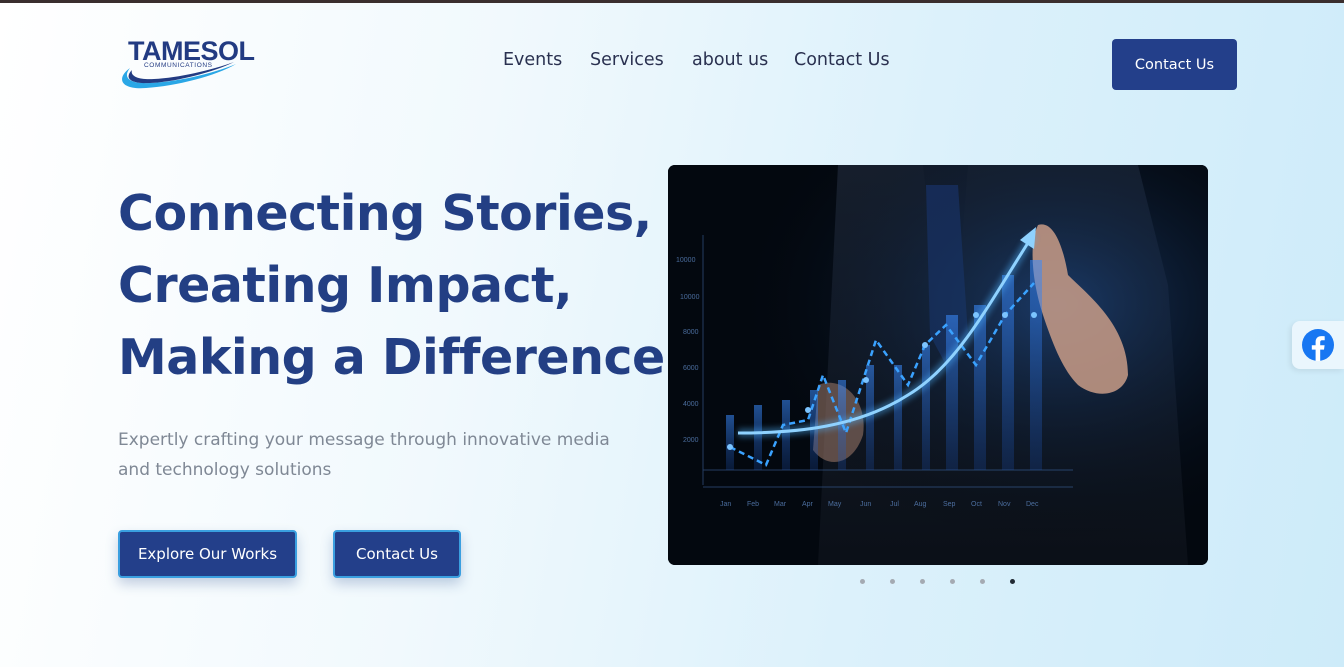  I want to click on facebook-icon, so click(1318, 345).